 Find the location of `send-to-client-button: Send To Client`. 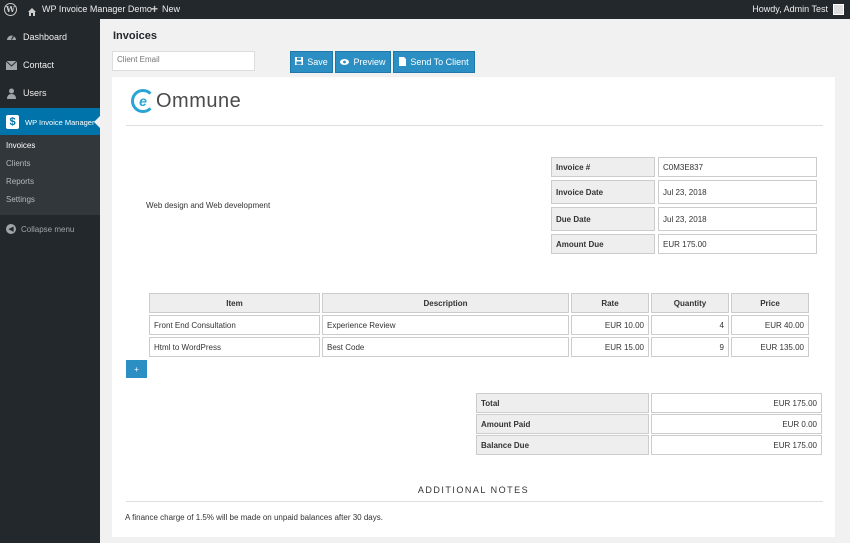

send-to-client-button: Send To Client is located at coordinates (434, 62).